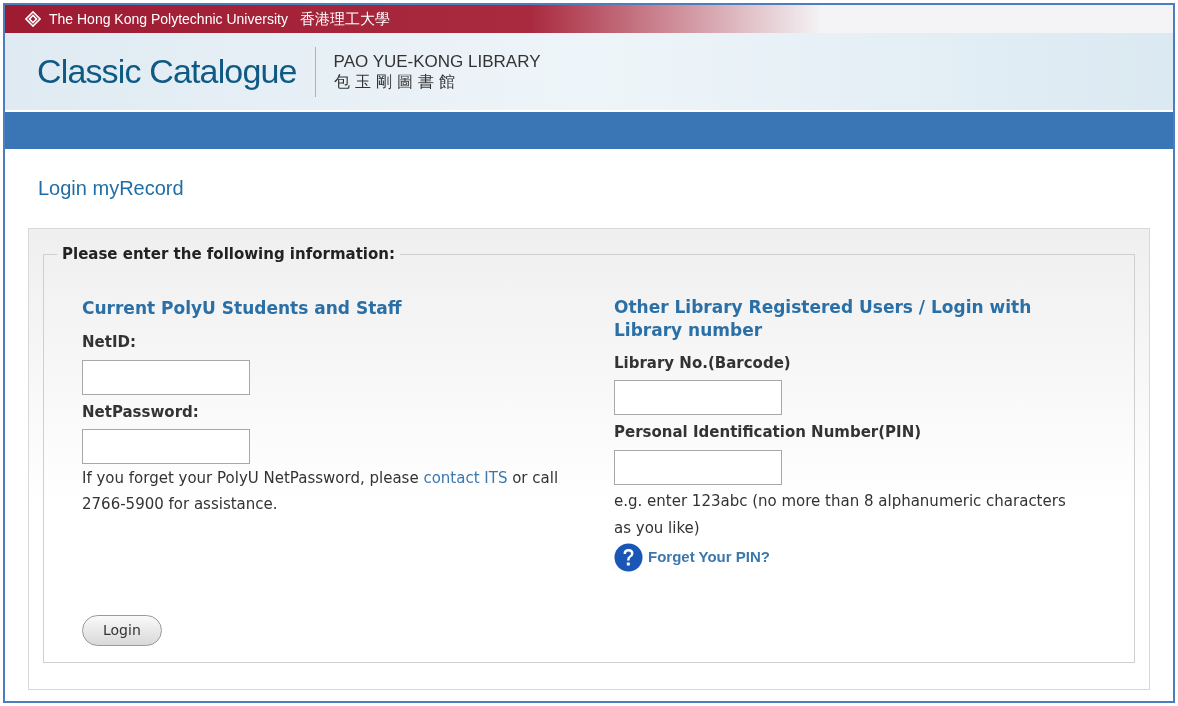 This screenshot has height=706, width=1178. Describe the element at coordinates (167, 71) in the screenshot. I see `catalogue-logo: Classic Catalogue` at that location.